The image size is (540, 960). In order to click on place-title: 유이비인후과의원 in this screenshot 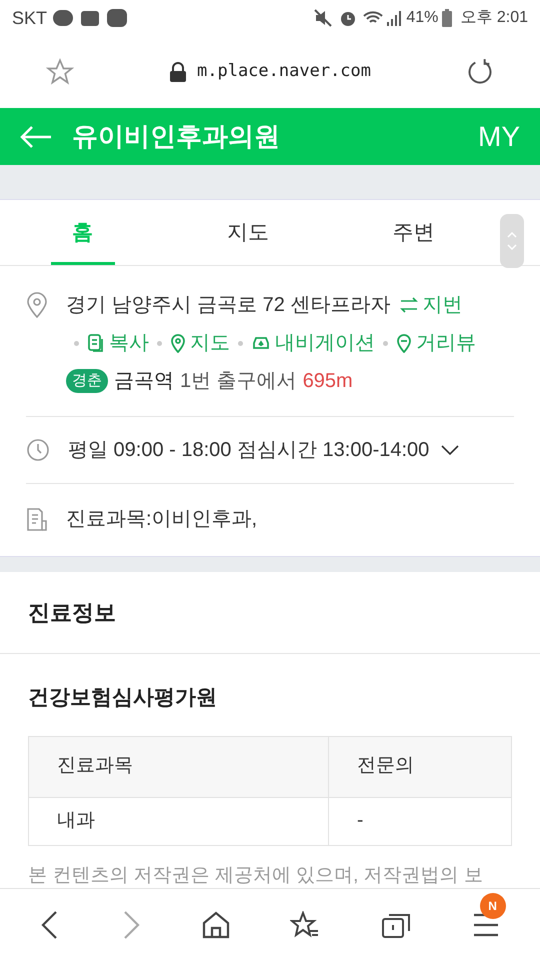, I will do `click(176, 136)`.